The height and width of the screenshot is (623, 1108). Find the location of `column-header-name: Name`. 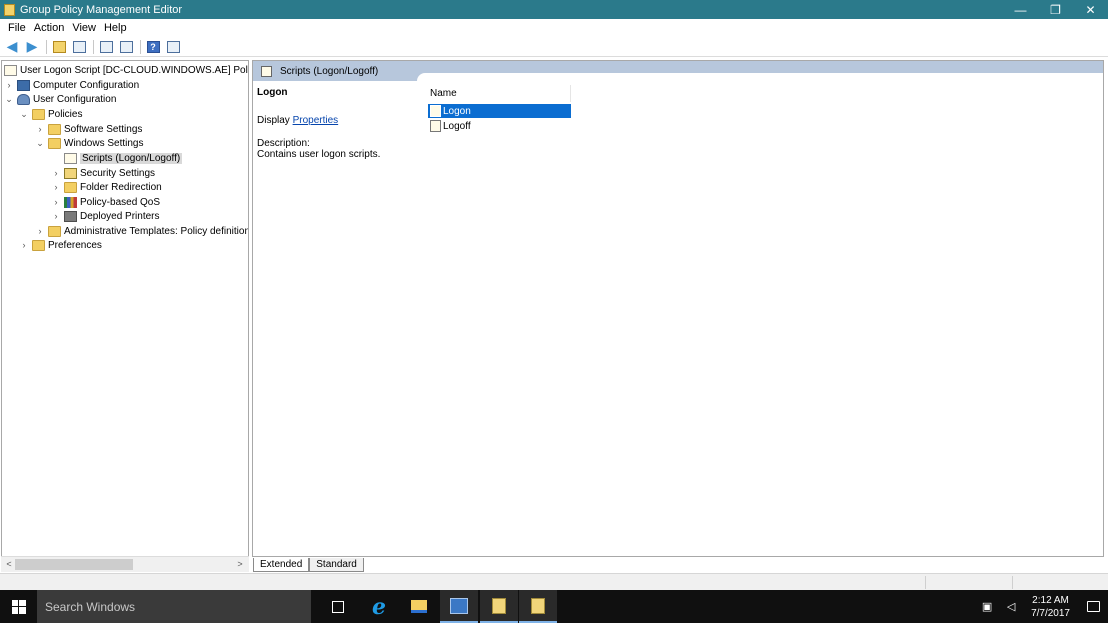

column-header-name: Name is located at coordinates (499, 93).